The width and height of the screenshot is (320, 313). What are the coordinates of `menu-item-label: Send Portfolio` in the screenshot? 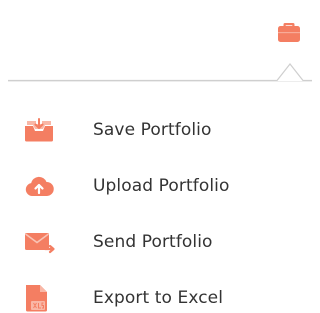 It's located at (153, 242).